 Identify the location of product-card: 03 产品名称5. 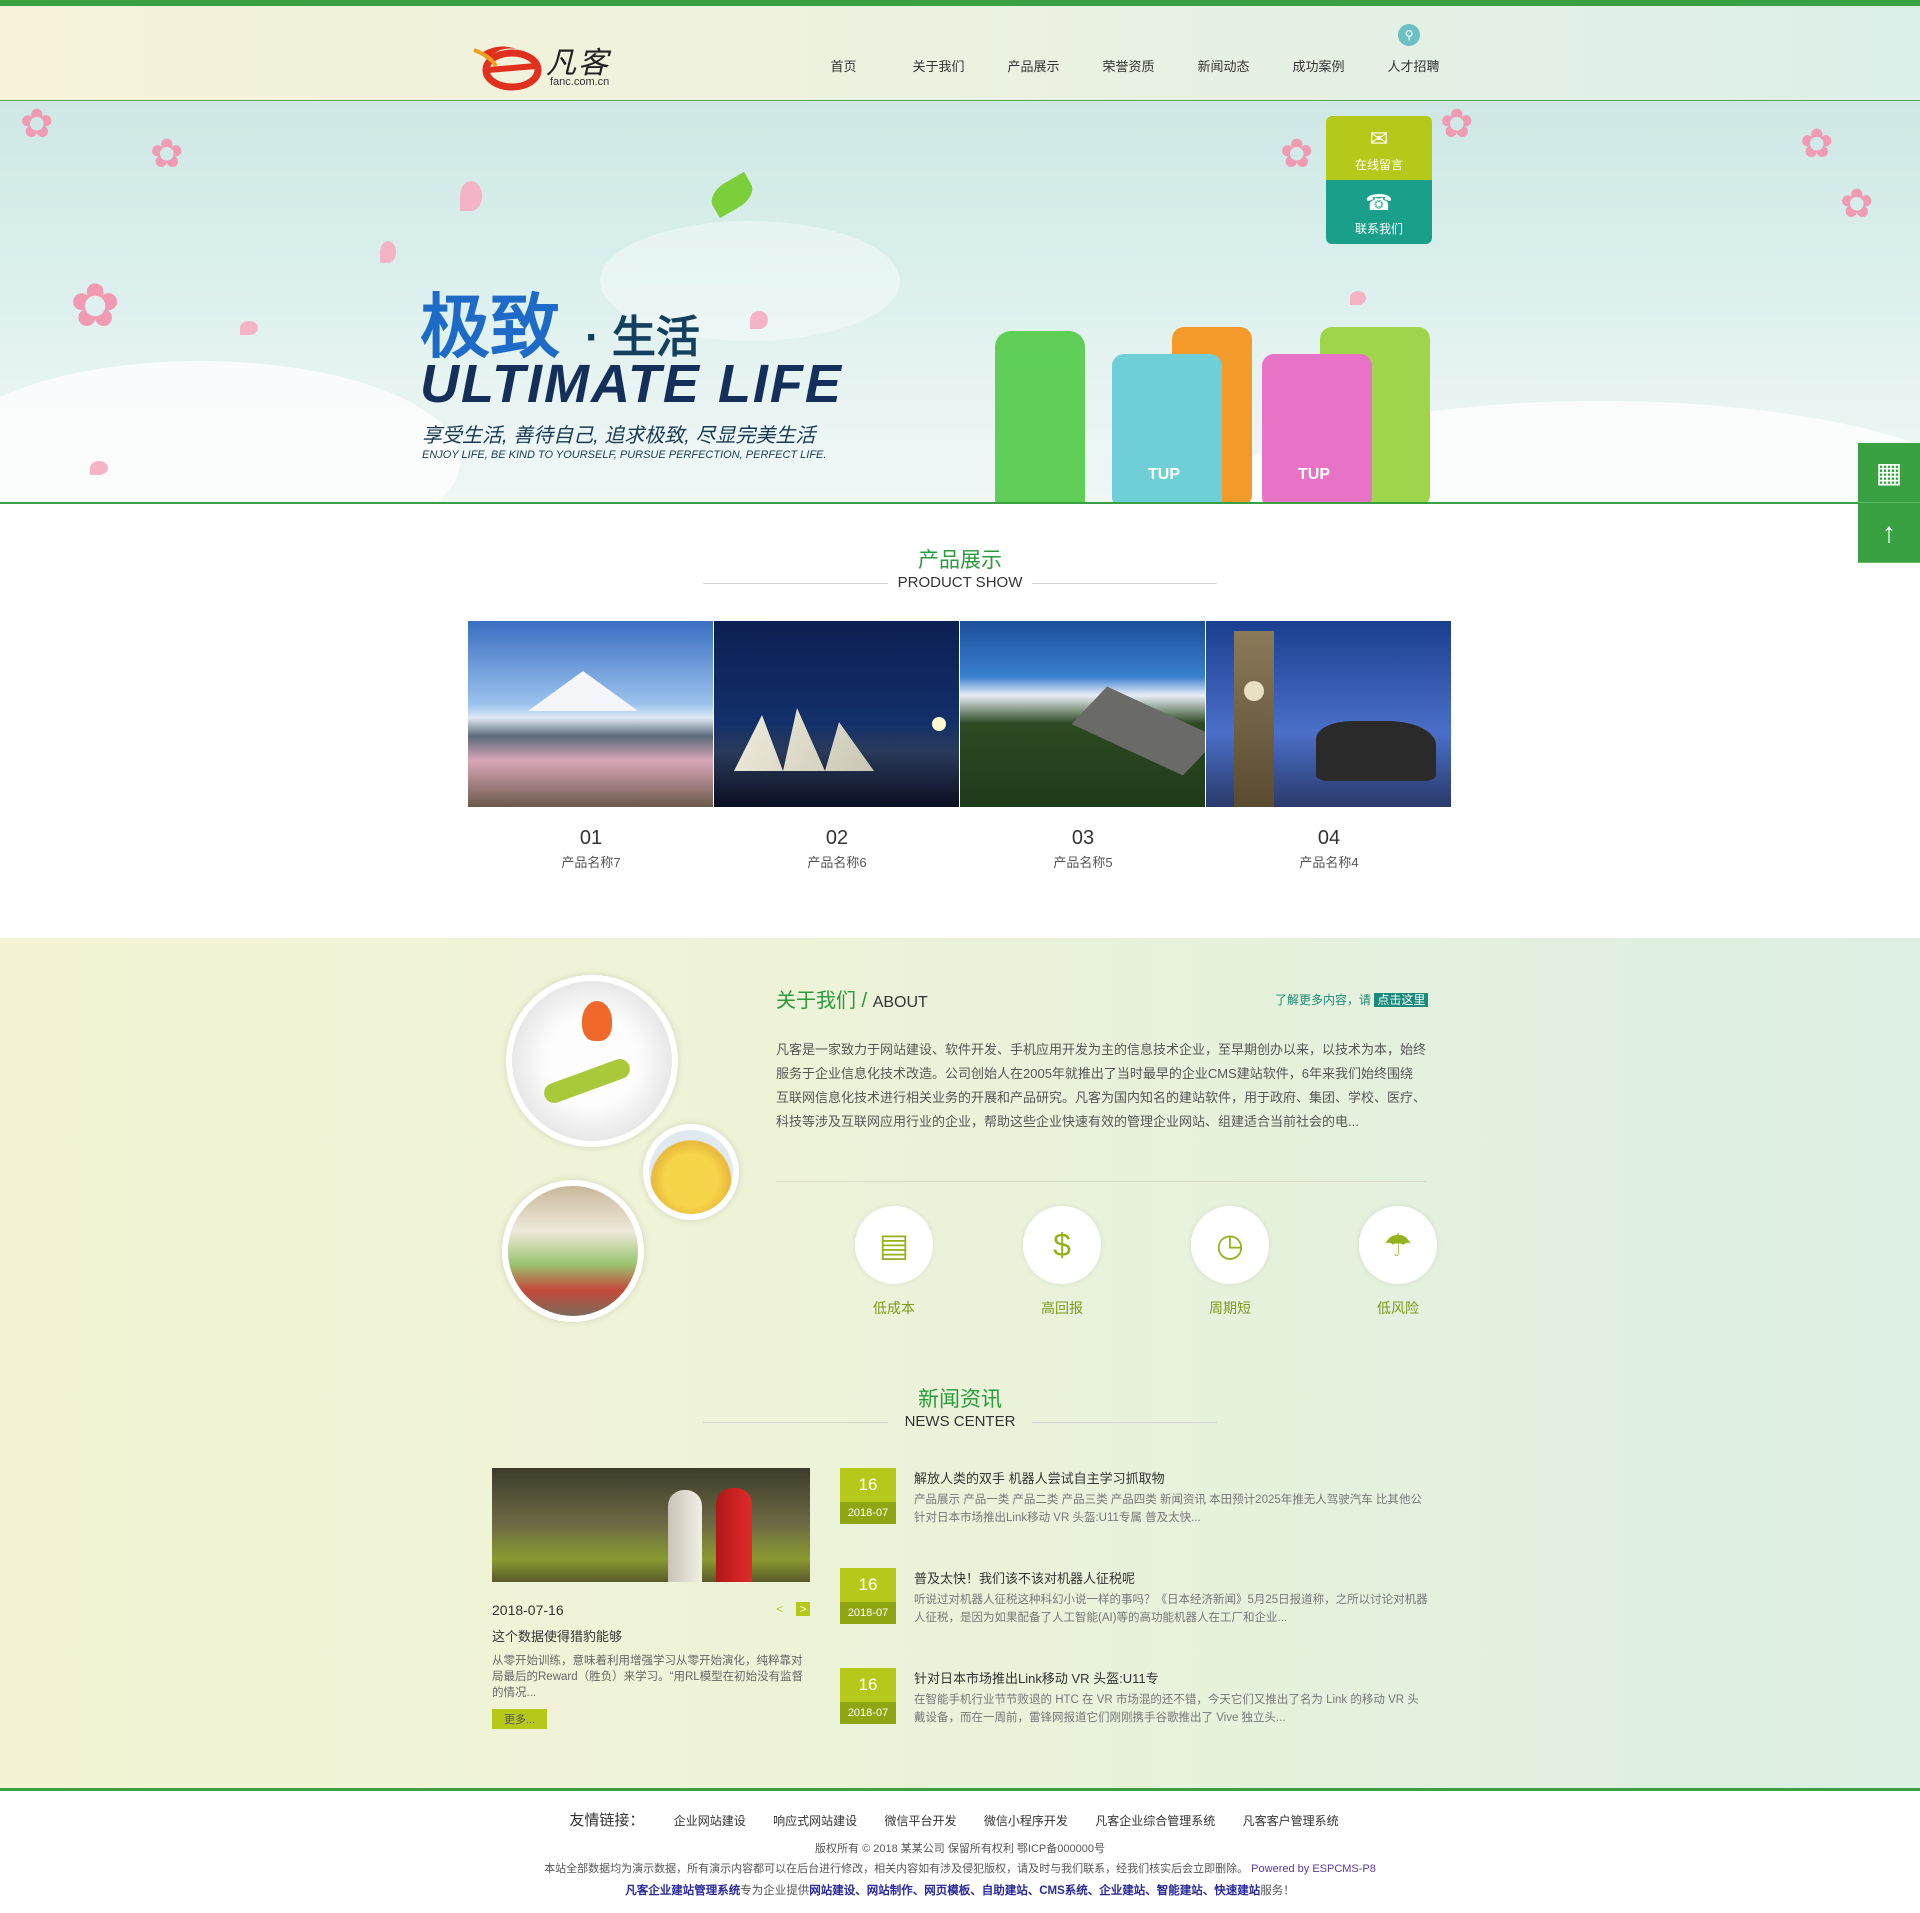
(1083, 746).